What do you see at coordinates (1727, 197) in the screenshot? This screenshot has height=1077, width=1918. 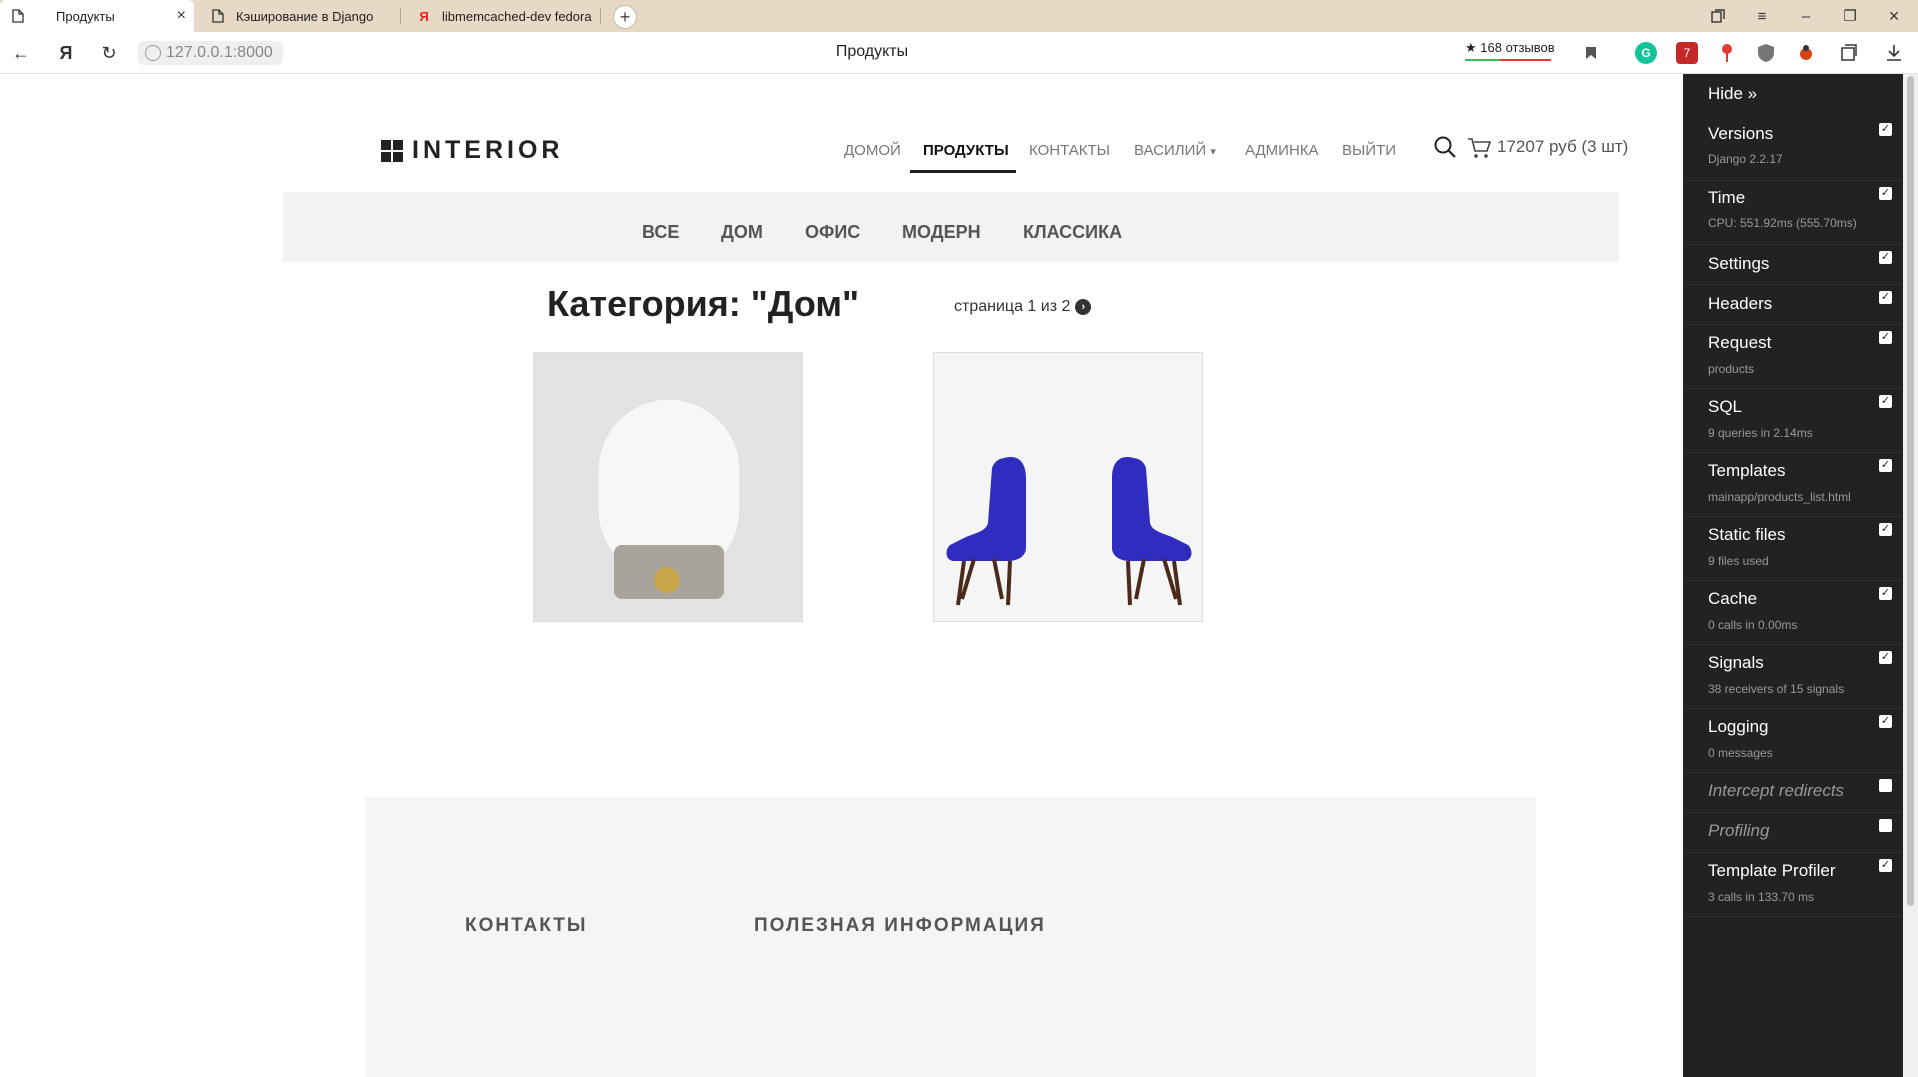 I see `panel-title: Time` at bounding box center [1727, 197].